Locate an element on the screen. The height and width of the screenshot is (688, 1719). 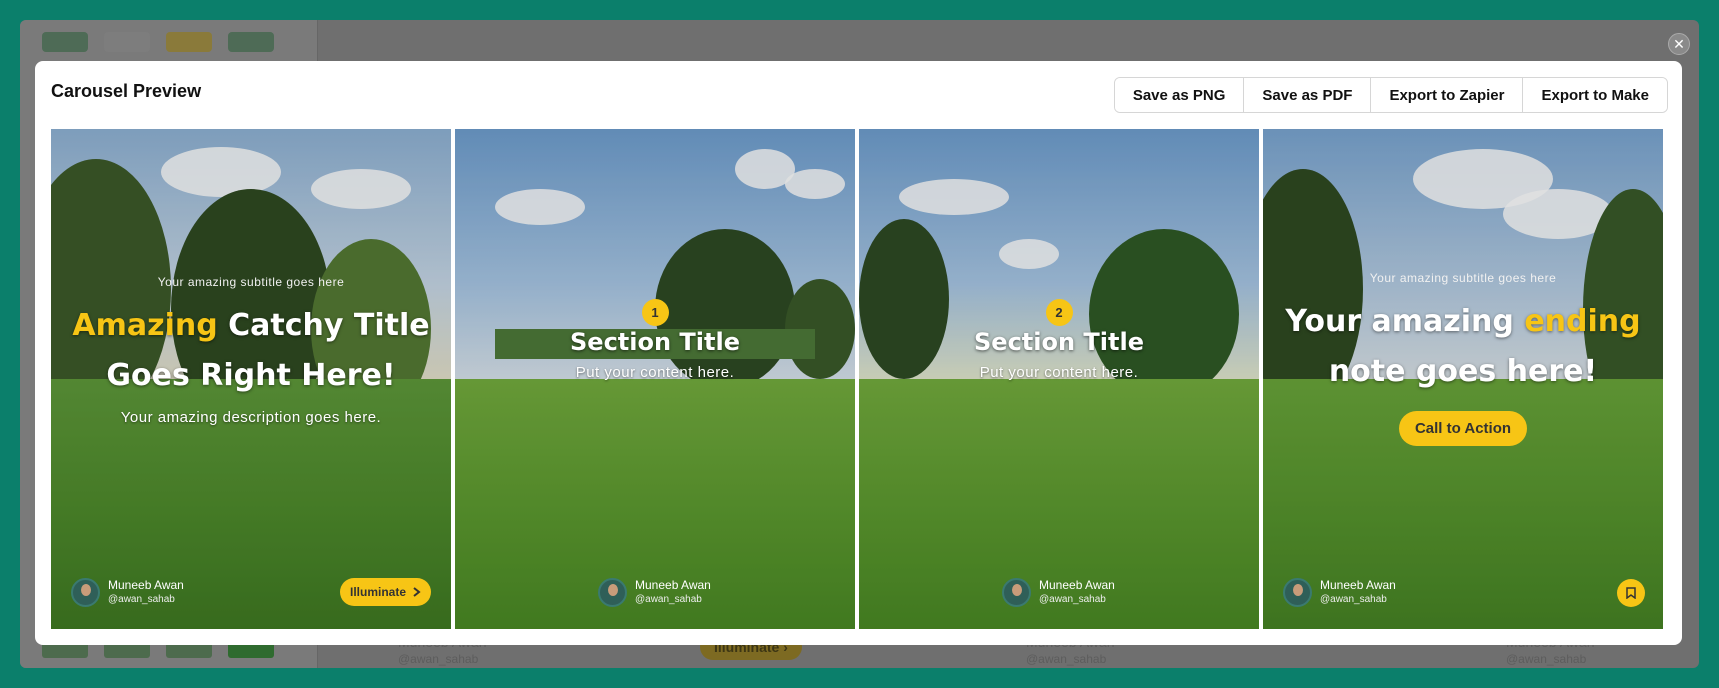
call-to-action-button: Call to Action is located at coordinates (1463, 428).